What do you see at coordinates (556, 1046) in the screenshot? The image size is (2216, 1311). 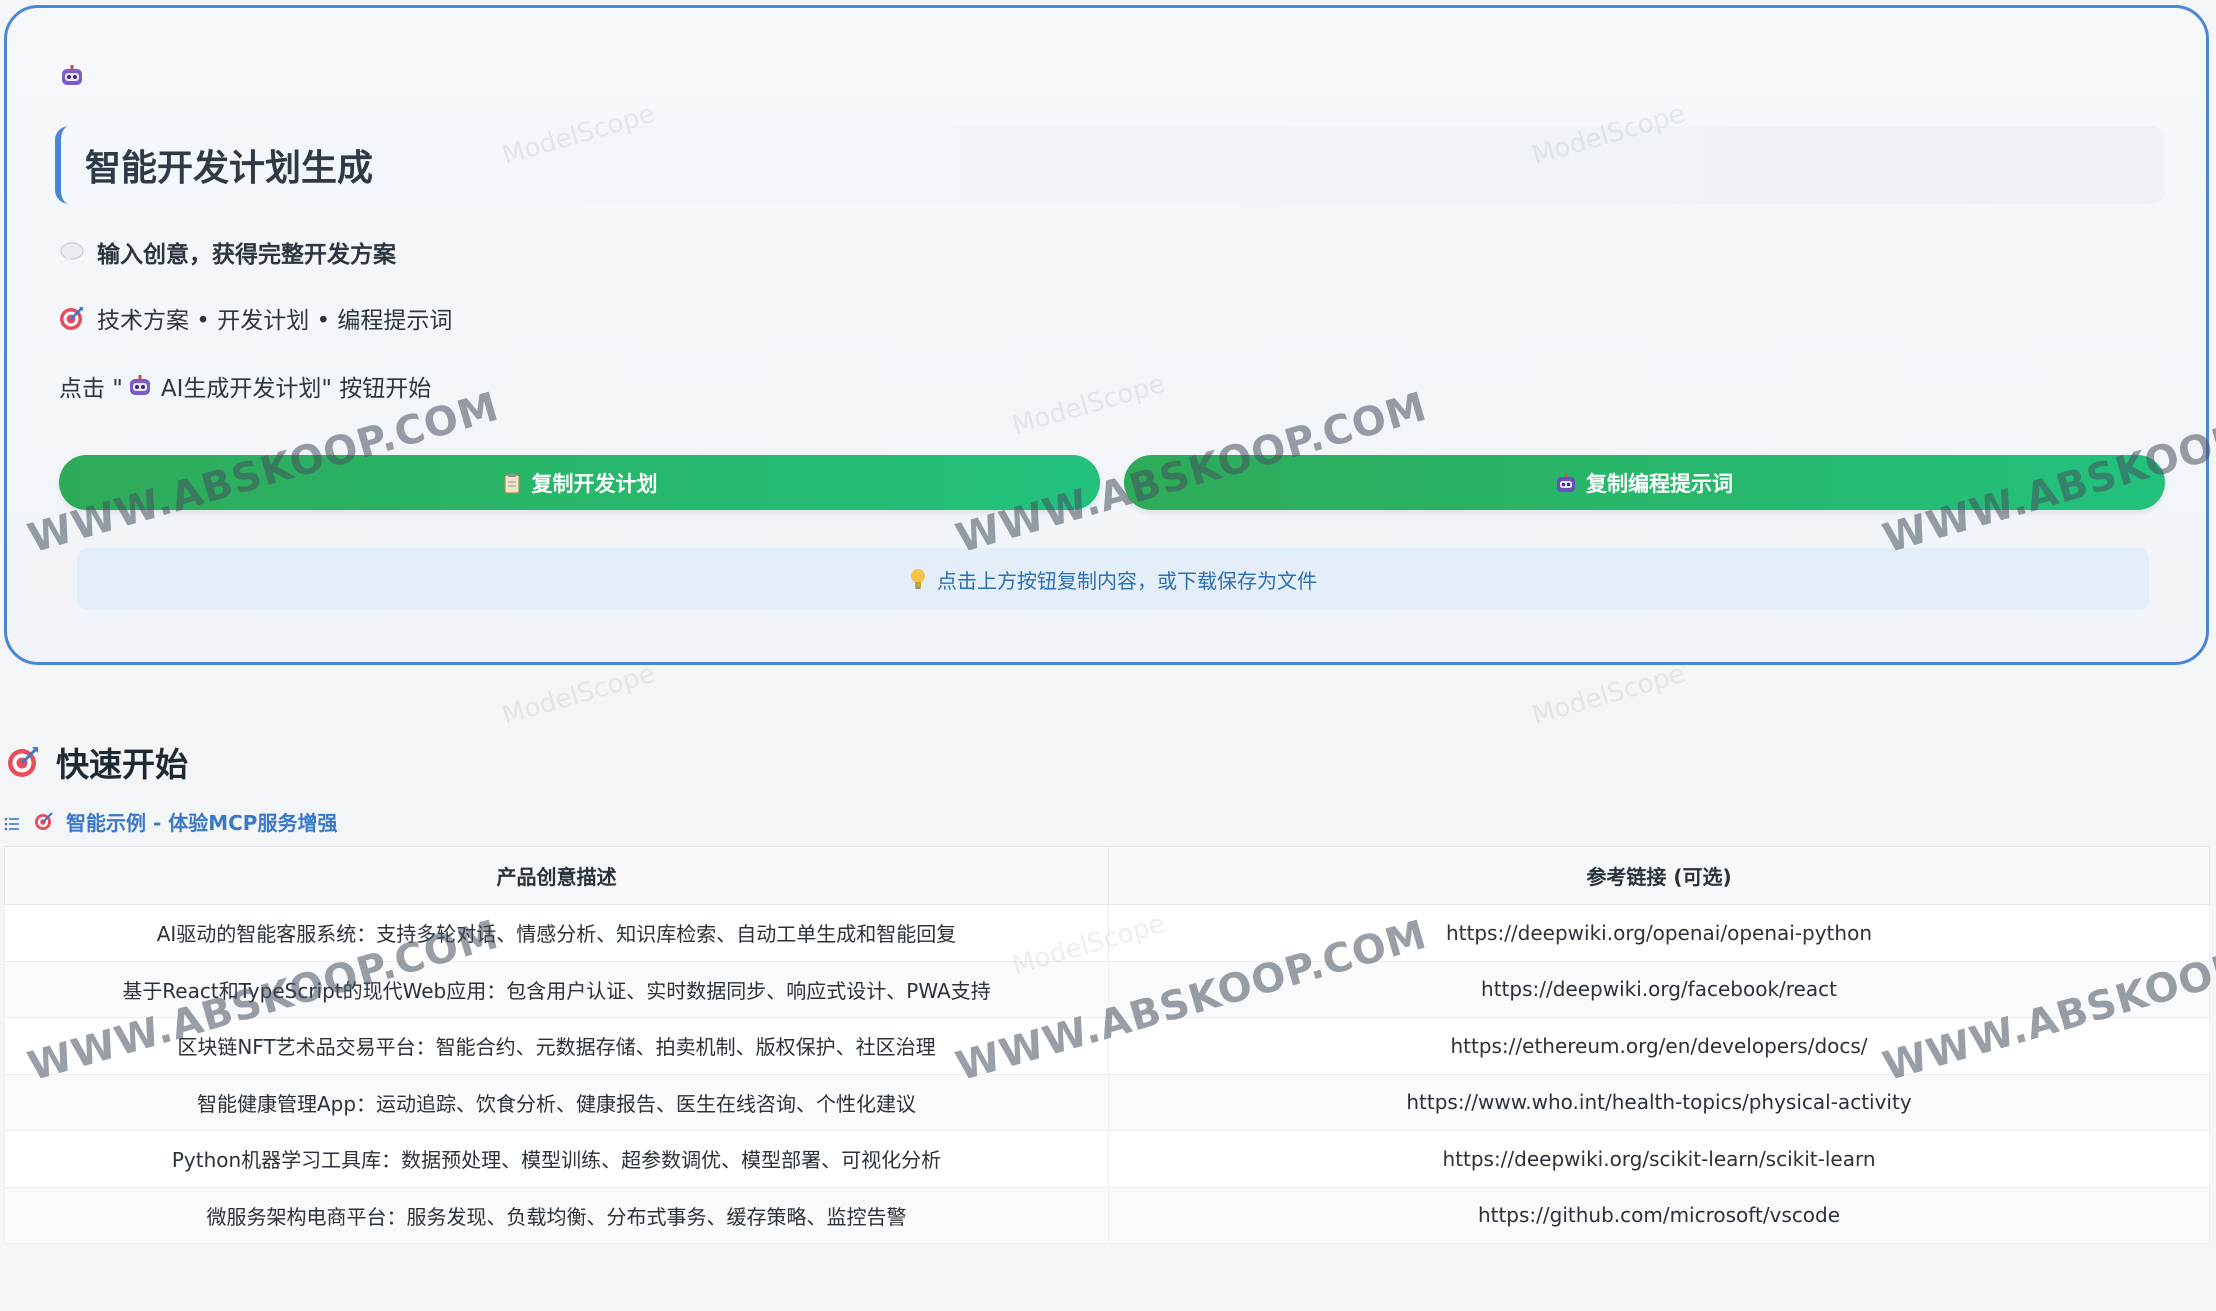 I see `example-description: 区块链NFT艺术品交易平台：智能合约、元数据存储、拍卖机制、版权保护、社区治理` at bounding box center [556, 1046].